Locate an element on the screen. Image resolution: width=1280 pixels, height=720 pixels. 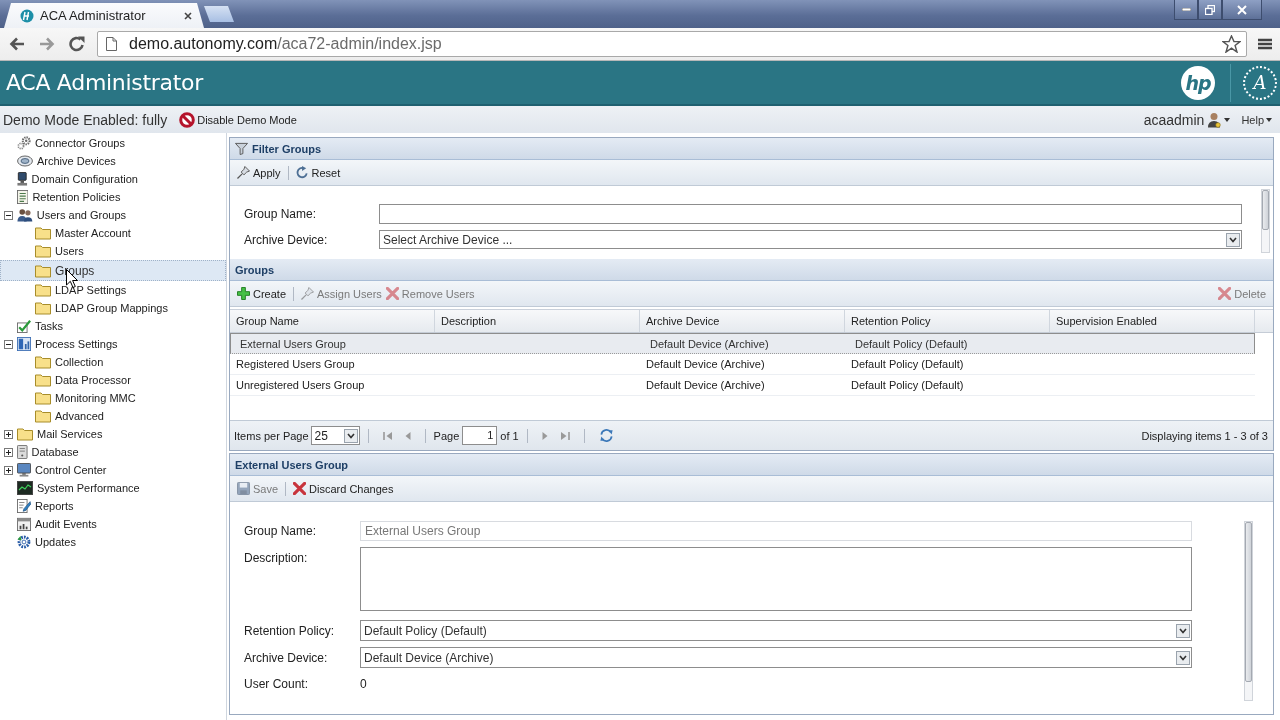
text-field is located at coordinates (810, 214).